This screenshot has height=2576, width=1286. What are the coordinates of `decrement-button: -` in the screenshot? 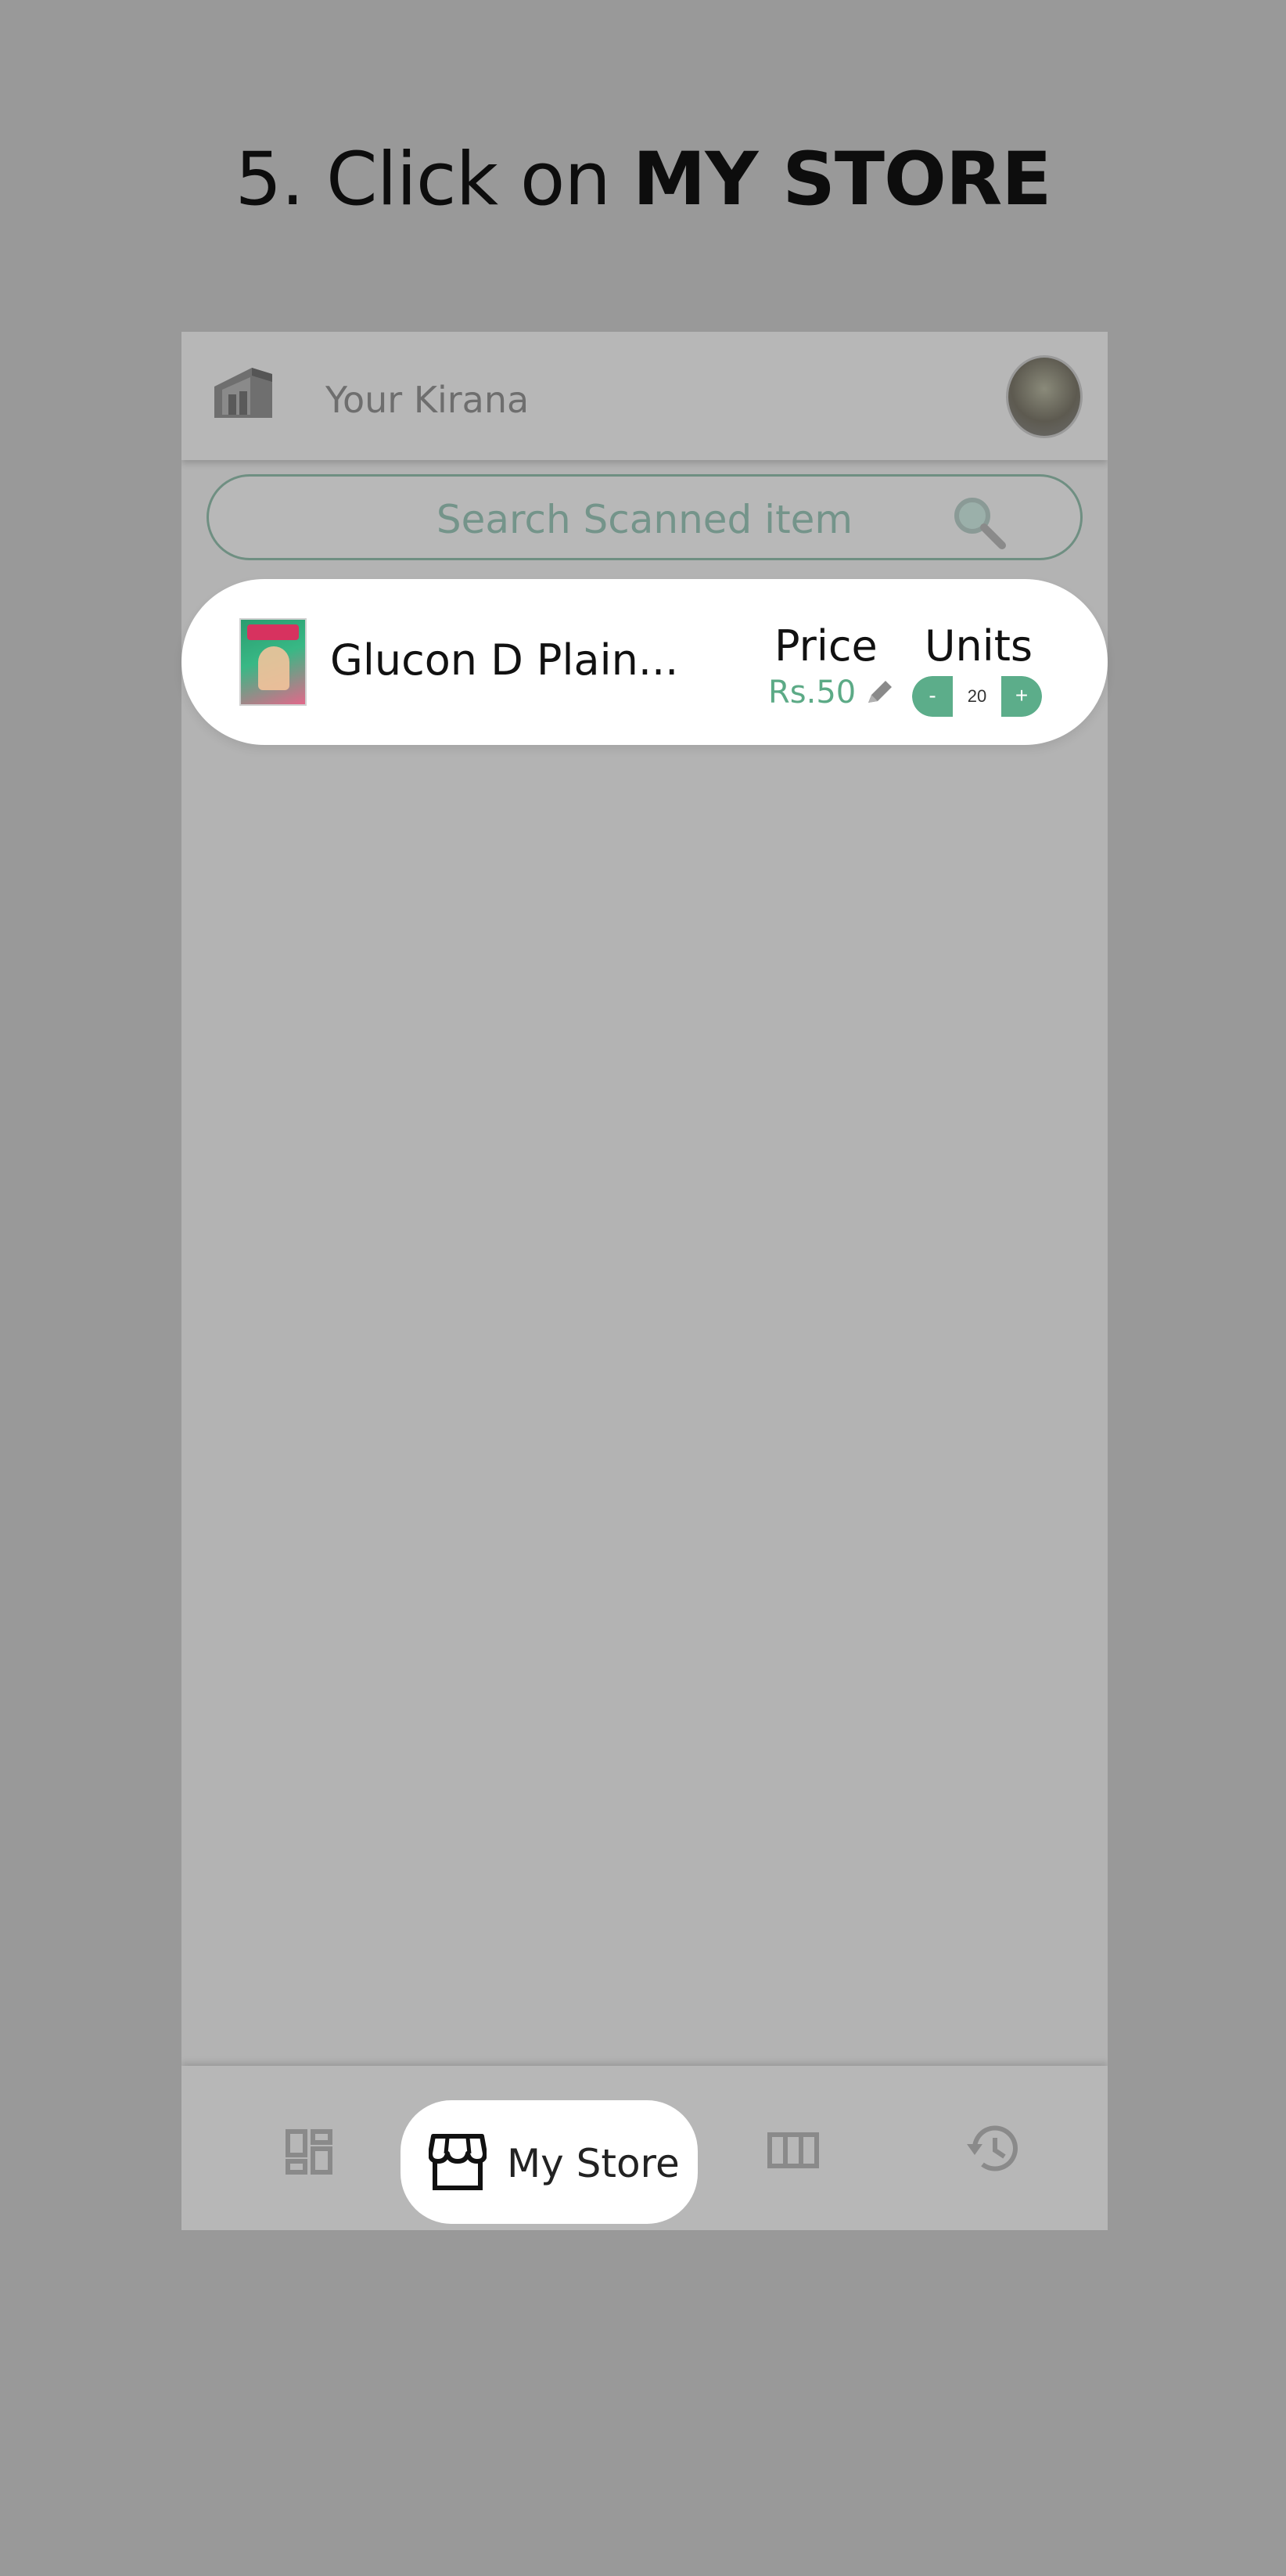 It's located at (932, 697).